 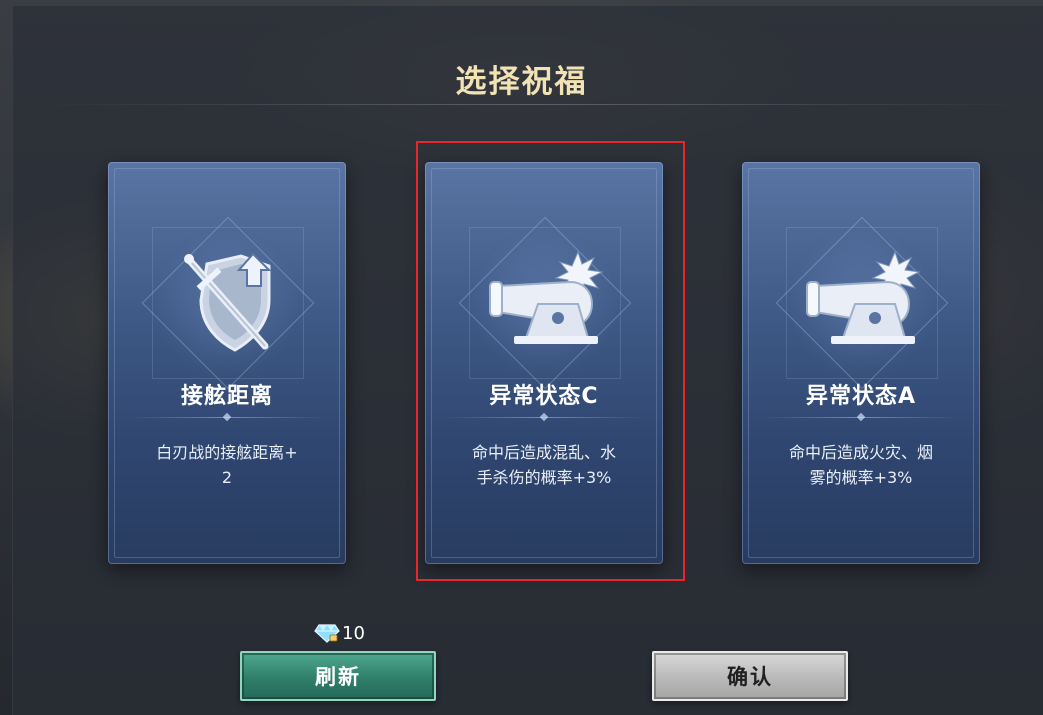 What do you see at coordinates (544, 465) in the screenshot?
I see `card-description: 命中后造成混乱、水 手杀伤的概率+3%` at bounding box center [544, 465].